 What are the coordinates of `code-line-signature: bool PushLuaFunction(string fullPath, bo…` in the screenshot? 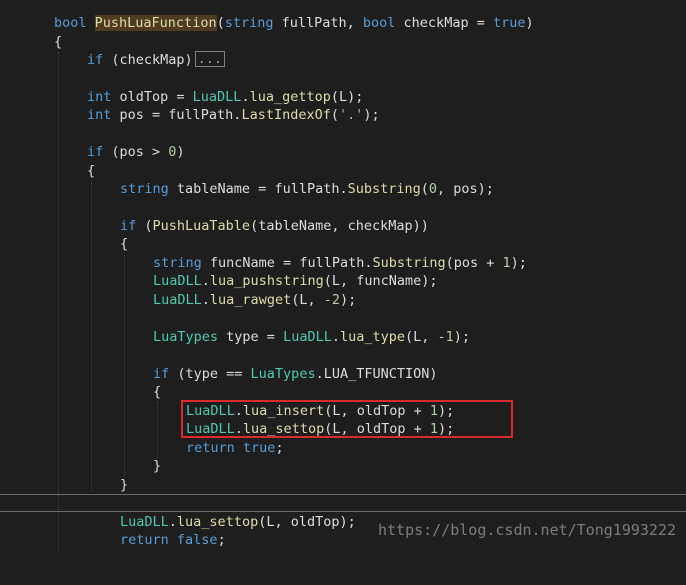 It's located at (343, 23).